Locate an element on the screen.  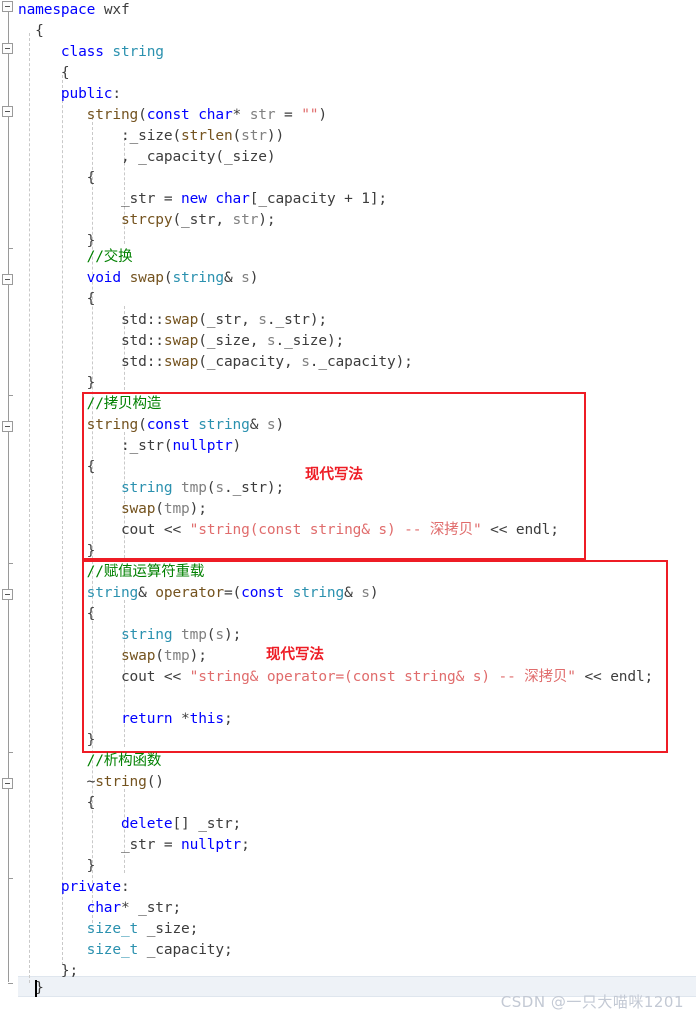
csdn-watermark: CSDN @一只大喵咪1201 is located at coordinates (592, 1002).